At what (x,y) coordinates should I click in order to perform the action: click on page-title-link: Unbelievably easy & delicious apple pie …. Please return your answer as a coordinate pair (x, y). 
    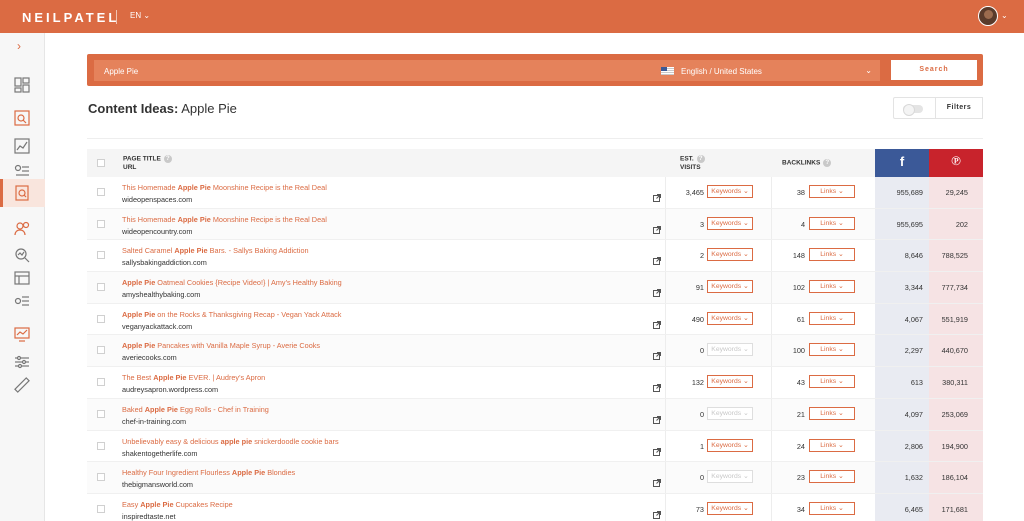
    Looking at the image, I should click on (230, 441).